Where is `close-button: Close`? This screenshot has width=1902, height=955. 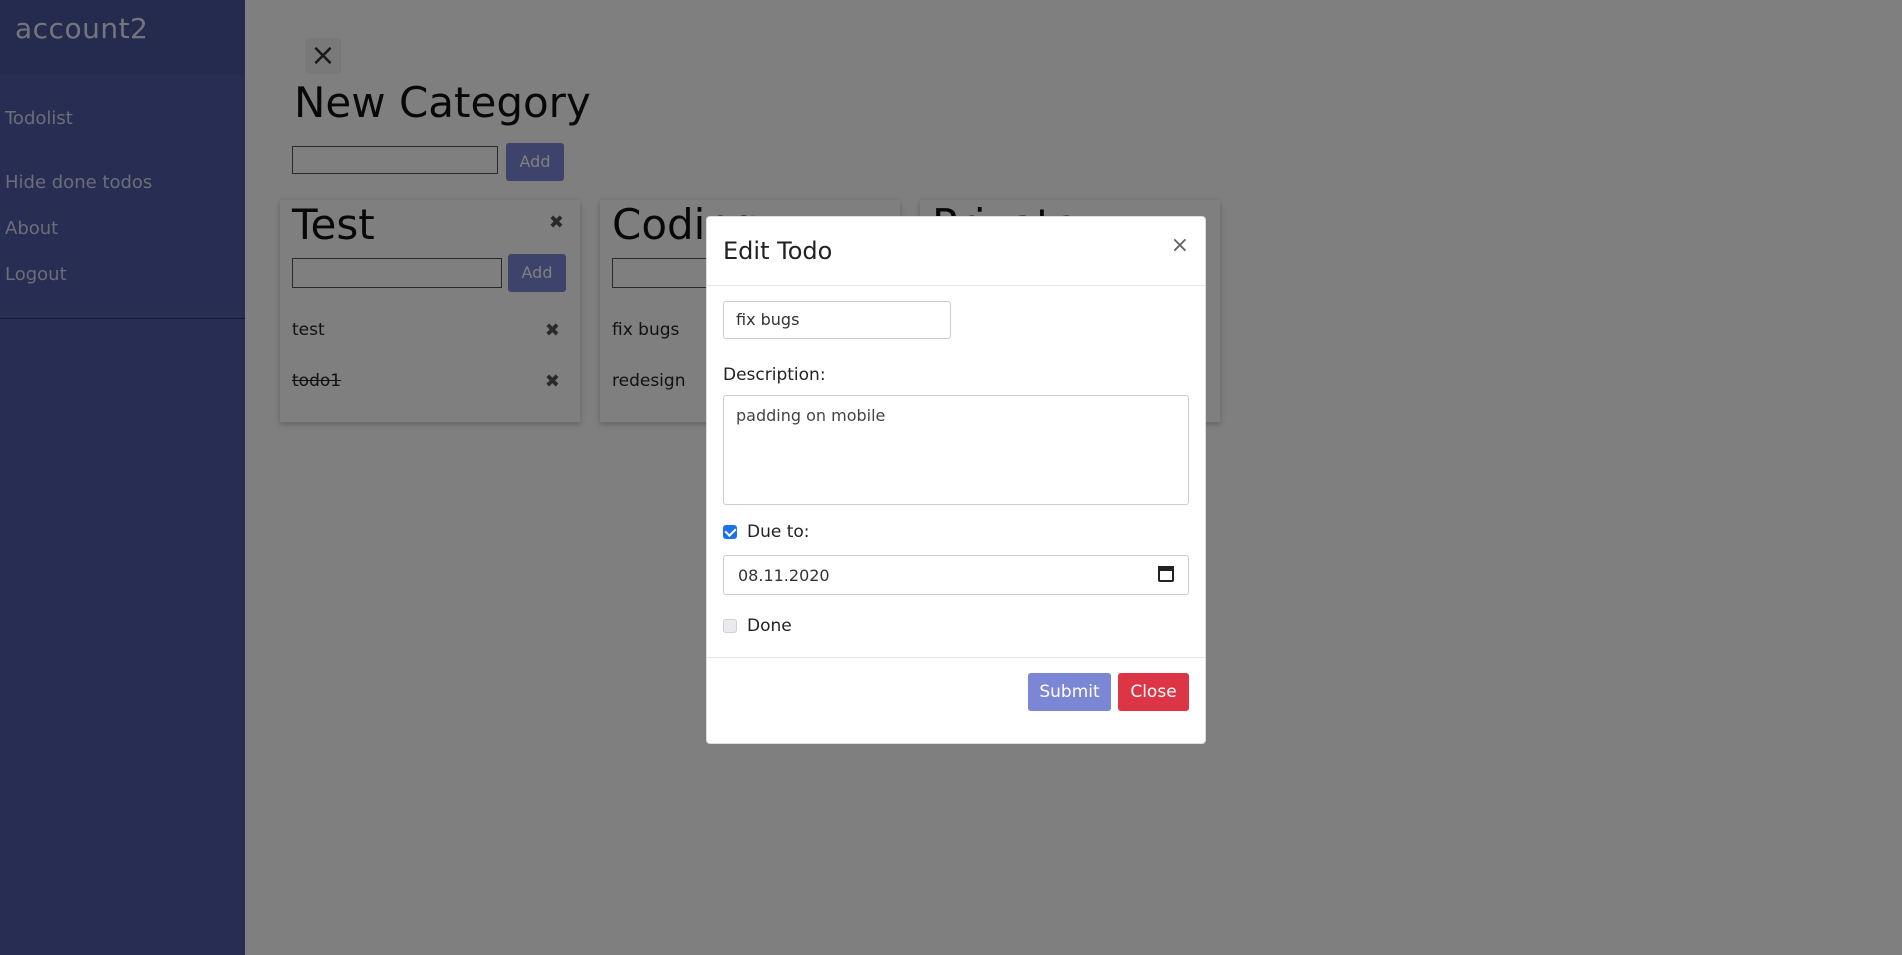
close-button: Close is located at coordinates (1153, 692).